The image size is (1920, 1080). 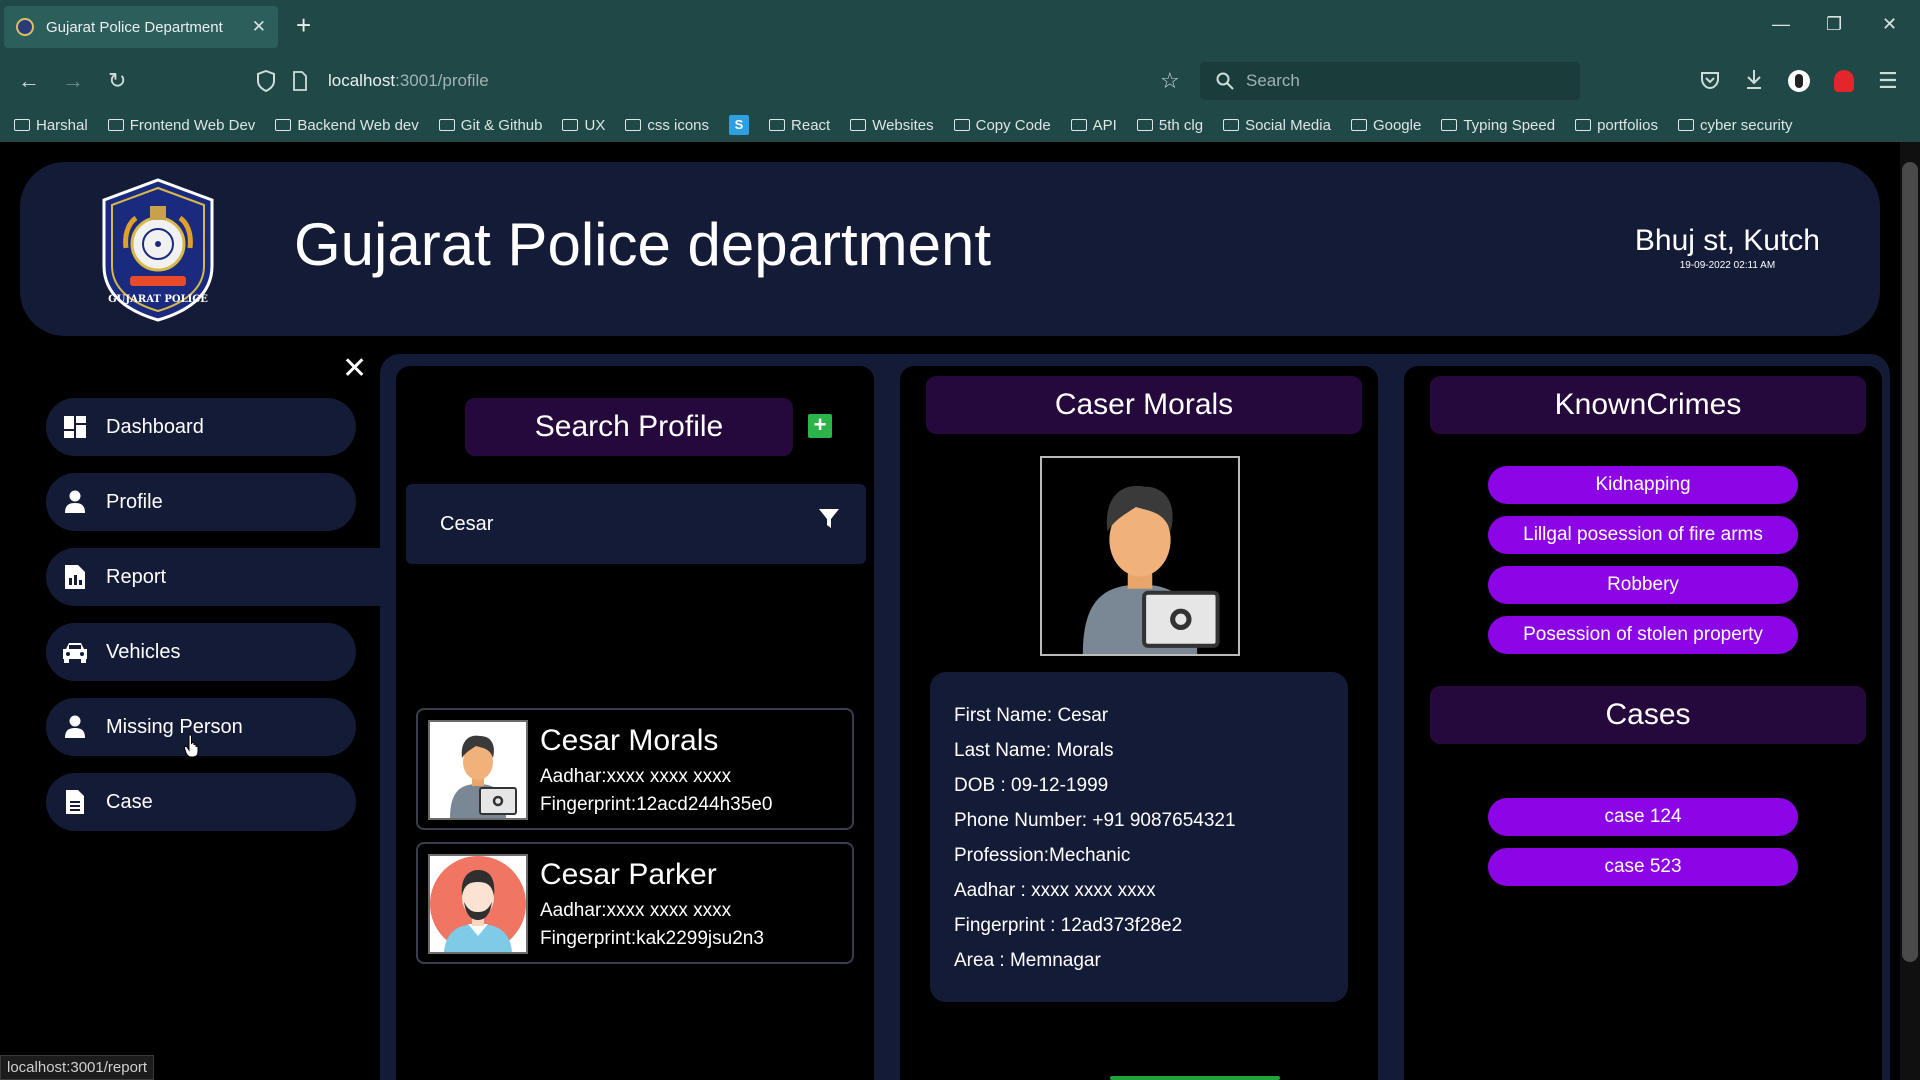 What do you see at coordinates (829, 519) in the screenshot?
I see `filter-icon` at bounding box center [829, 519].